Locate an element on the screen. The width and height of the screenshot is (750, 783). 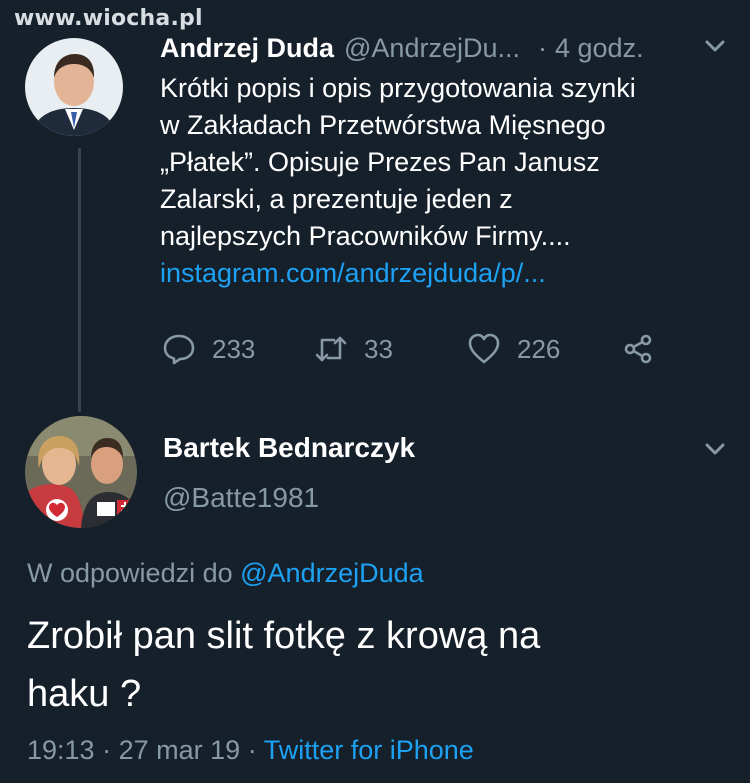
like-icon is located at coordinates (484, 348).